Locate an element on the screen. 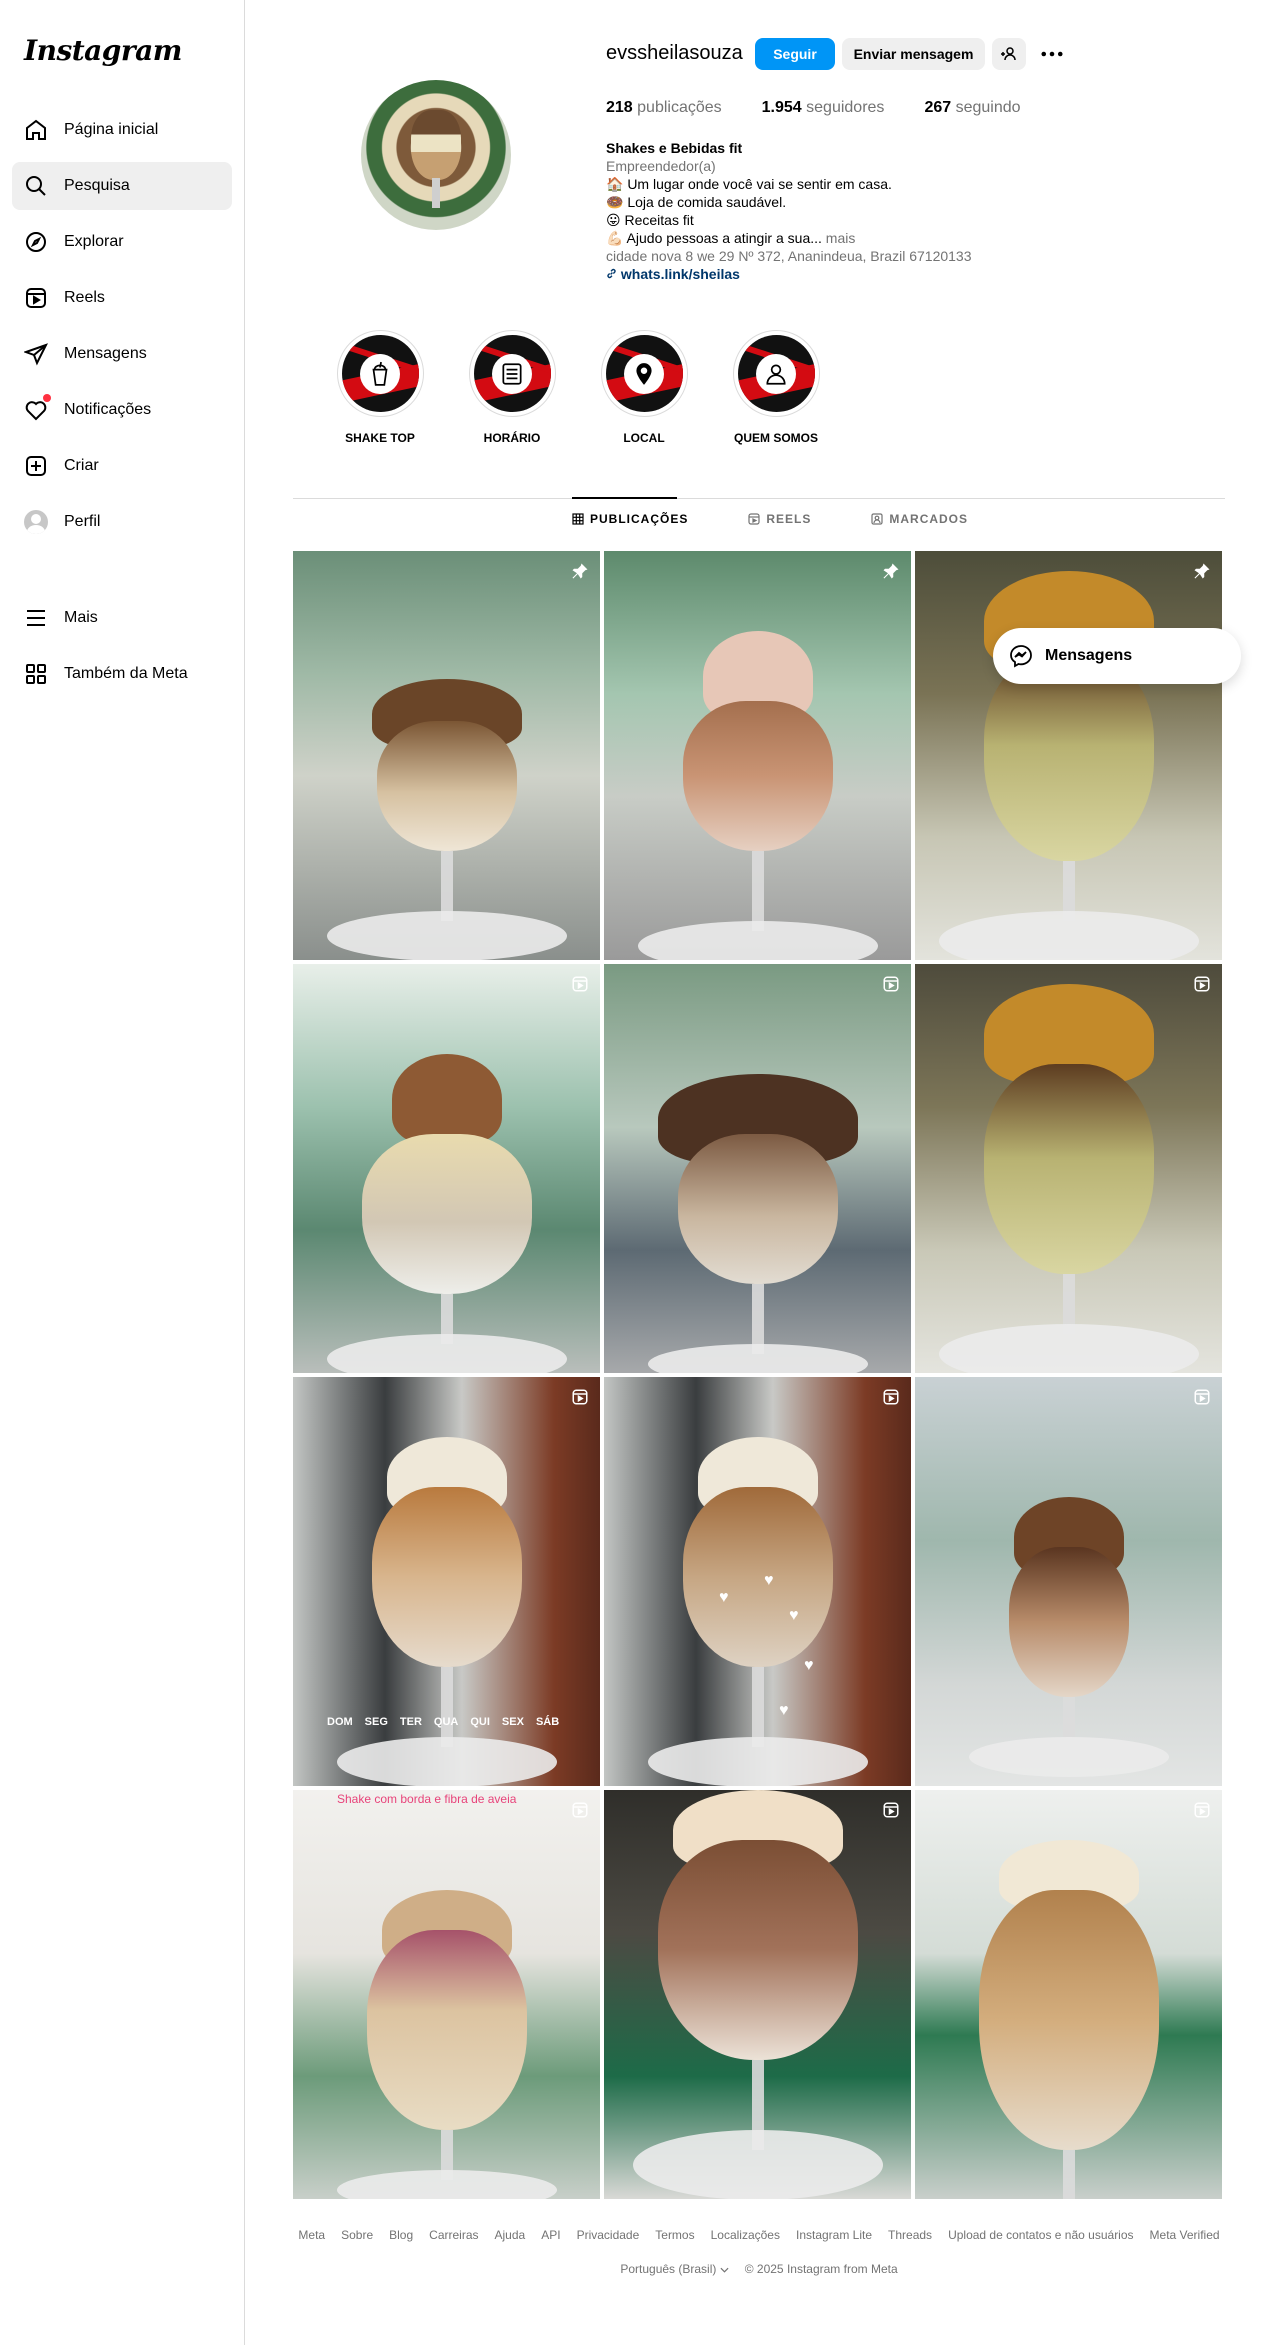 This screenshot has width=1265, height=2345. footer-link: Ajuda is located at coordinates (510, 2235).